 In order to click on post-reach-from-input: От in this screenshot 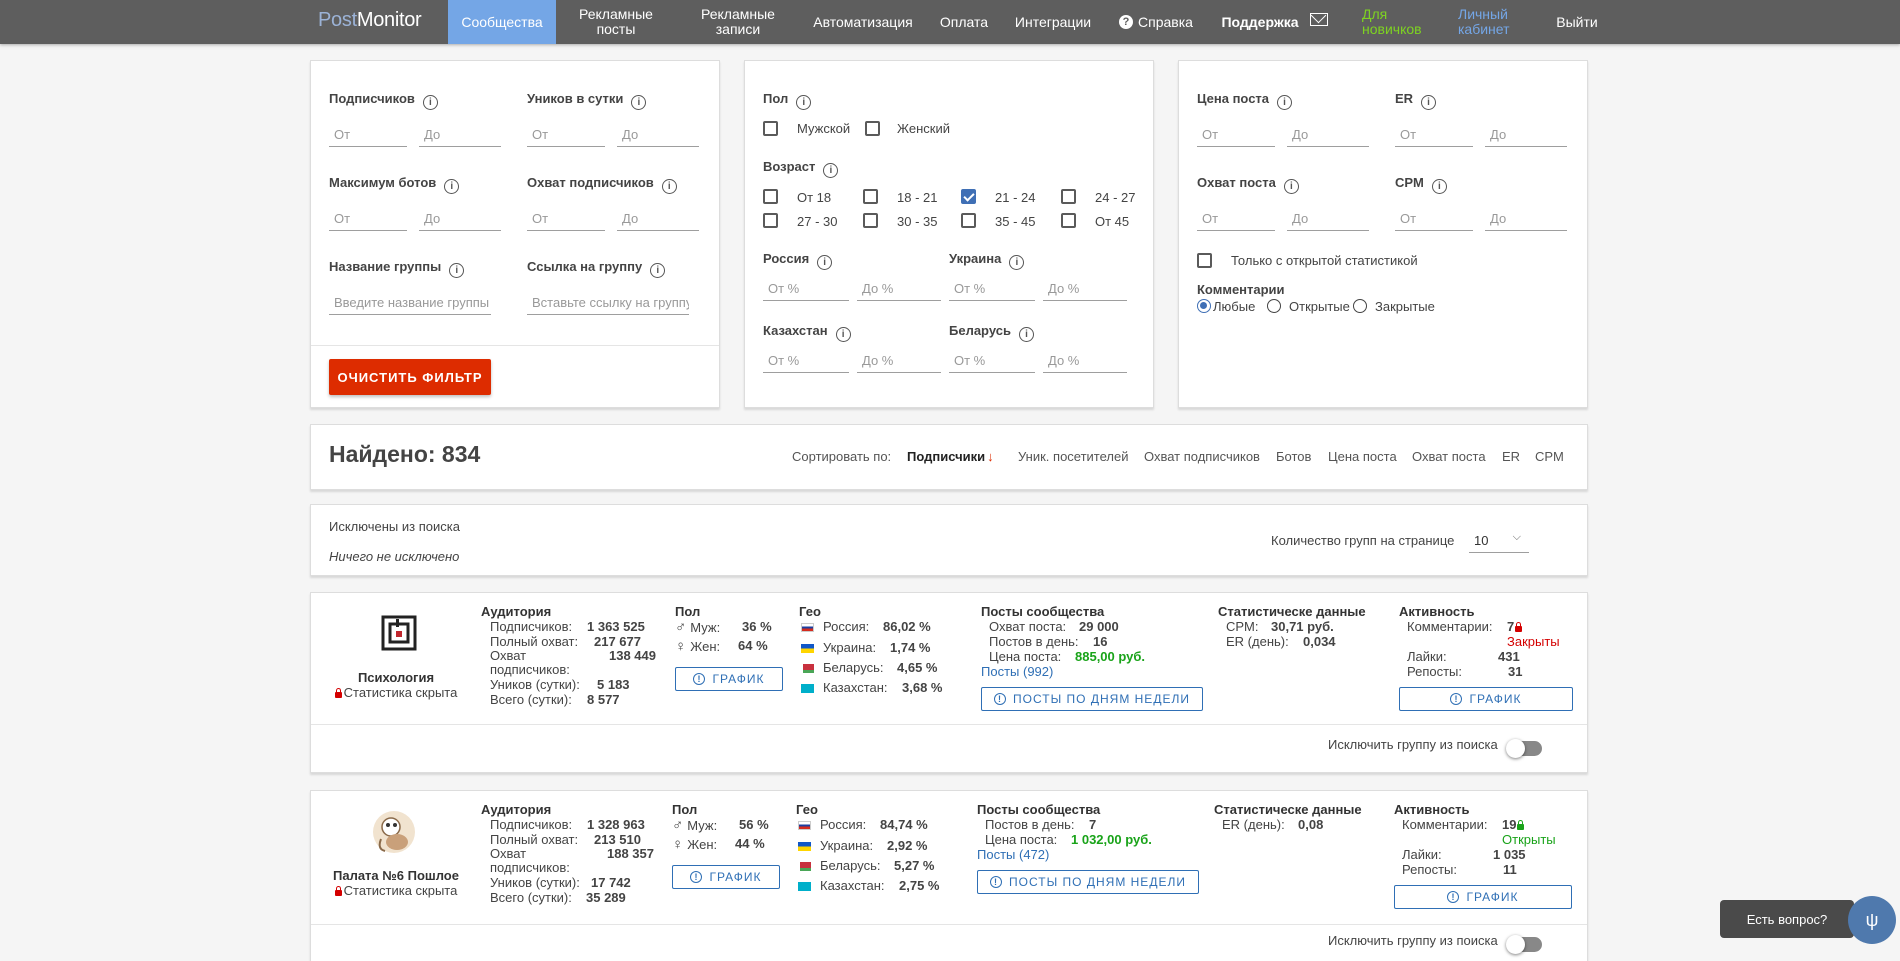, I will do `click(1236, 218)`.